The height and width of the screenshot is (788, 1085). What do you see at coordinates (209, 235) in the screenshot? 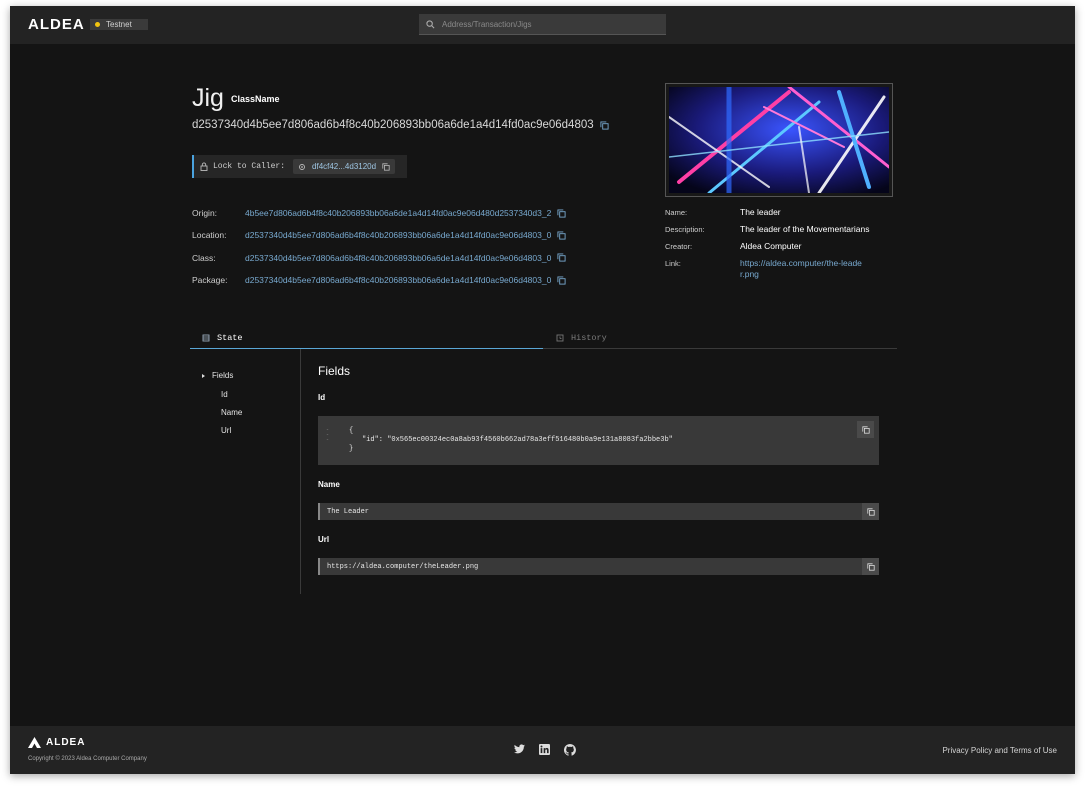
I see `prop-key: Location:` at bounding box center [209, 235].